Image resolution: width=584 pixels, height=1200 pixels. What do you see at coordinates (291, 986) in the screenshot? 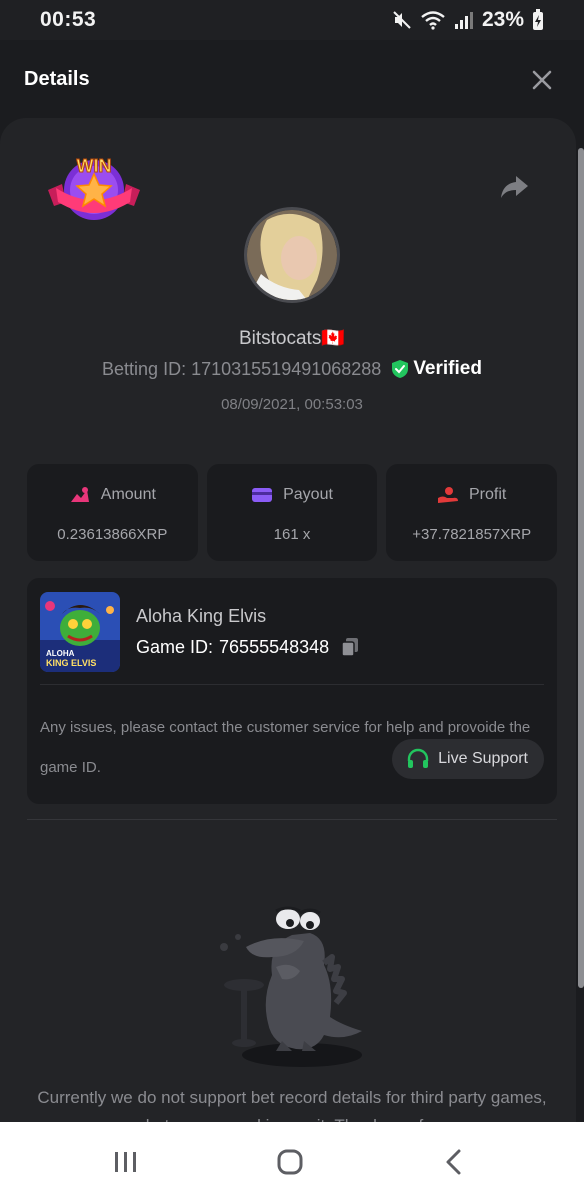
I see `crocodile-mascot-illustration` at bounding box center [291, 986].